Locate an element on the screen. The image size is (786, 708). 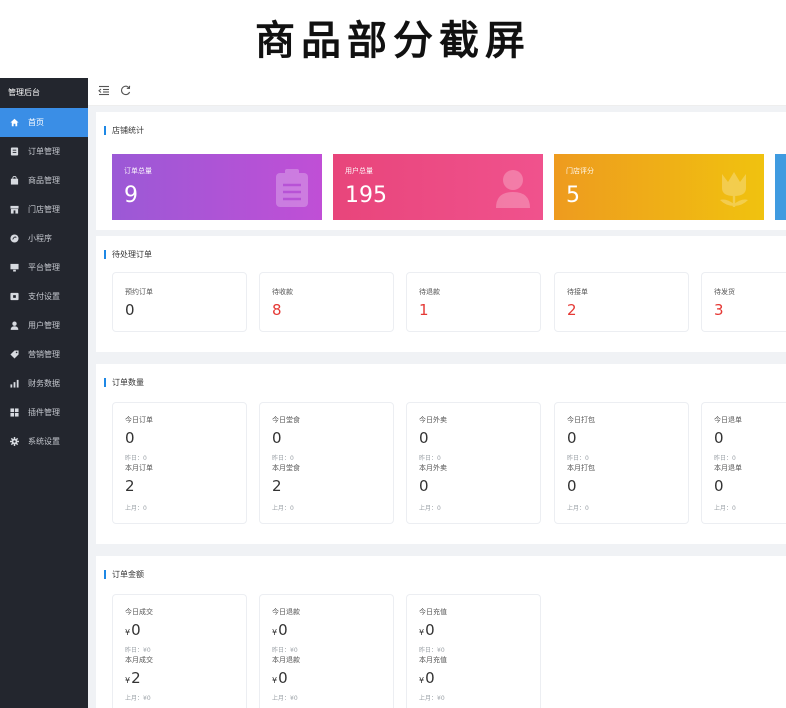
store-stats-title: 店铺统计 is located at coordinates (124, 130).